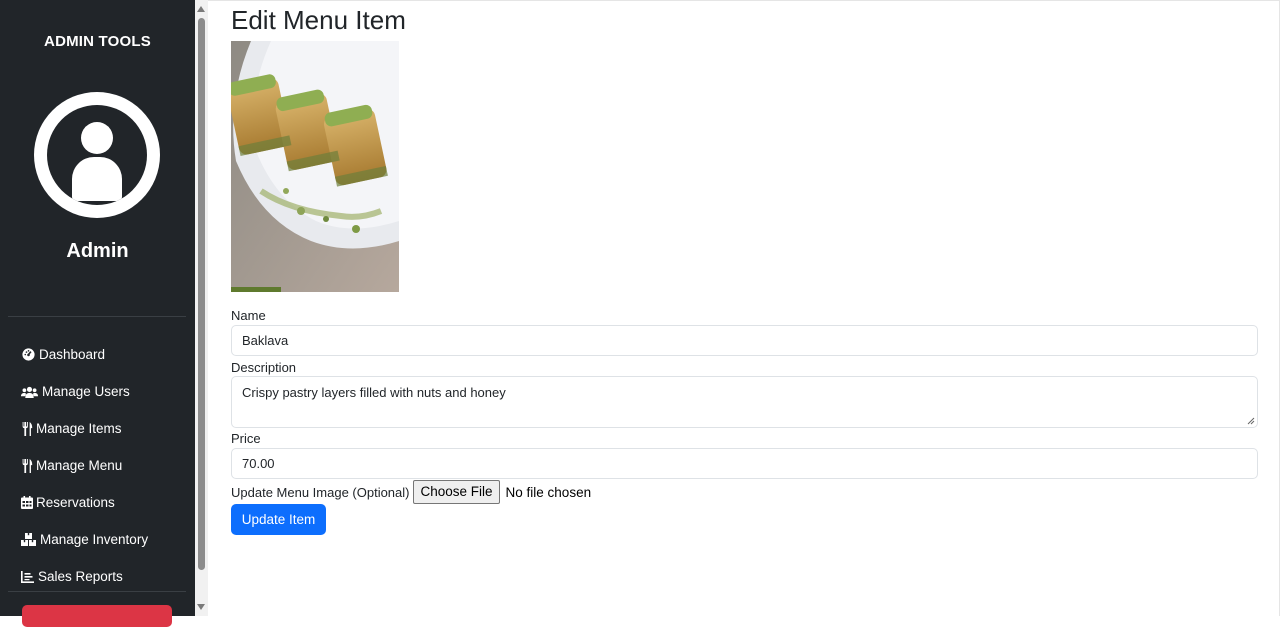 The image size is (1280, 627). I want to click on sidebar-item-manage-items: Manage Items, so click(97, 428).